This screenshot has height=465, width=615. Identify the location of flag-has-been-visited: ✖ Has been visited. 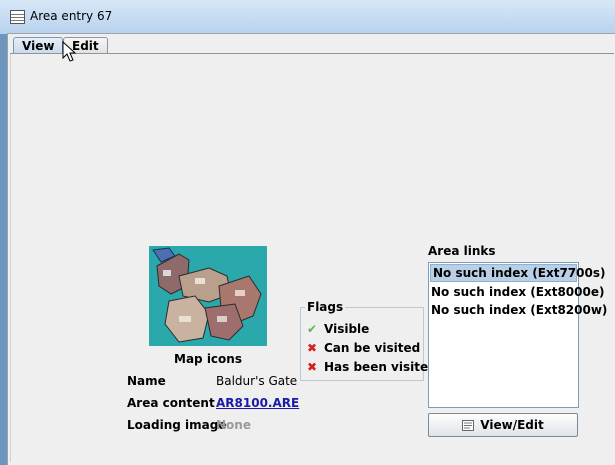
(371, 367).